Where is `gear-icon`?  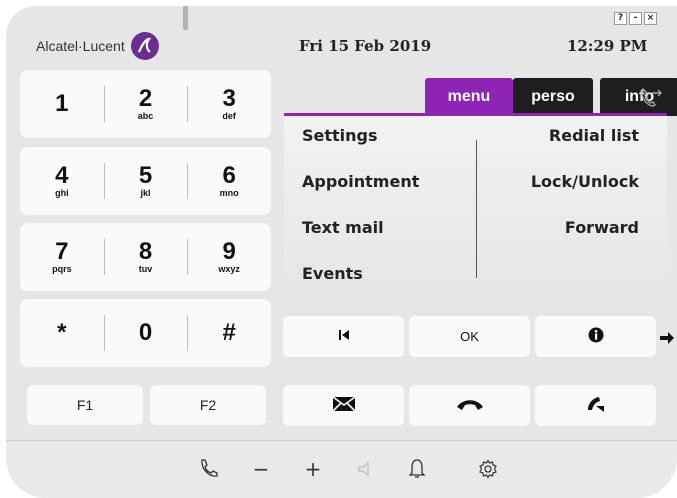 gear-icon is located at coordinates (488, 469).